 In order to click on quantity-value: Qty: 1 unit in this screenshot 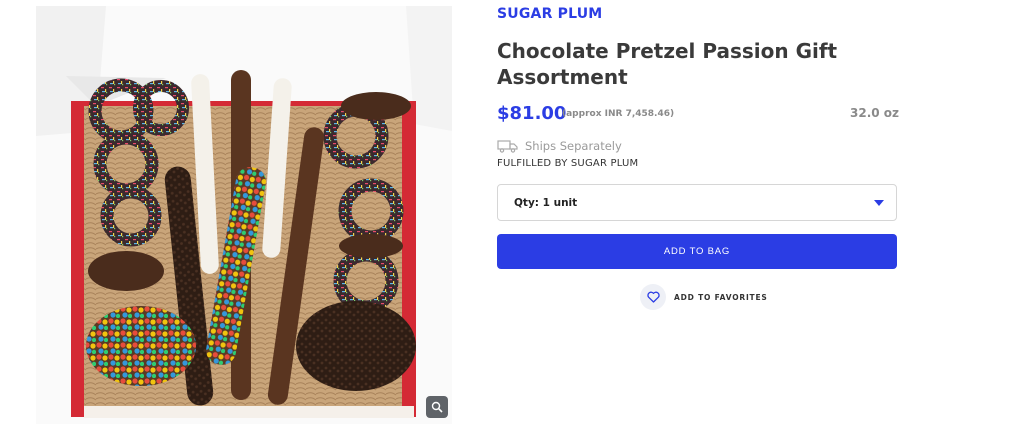, I will do `click(546, 202)`.